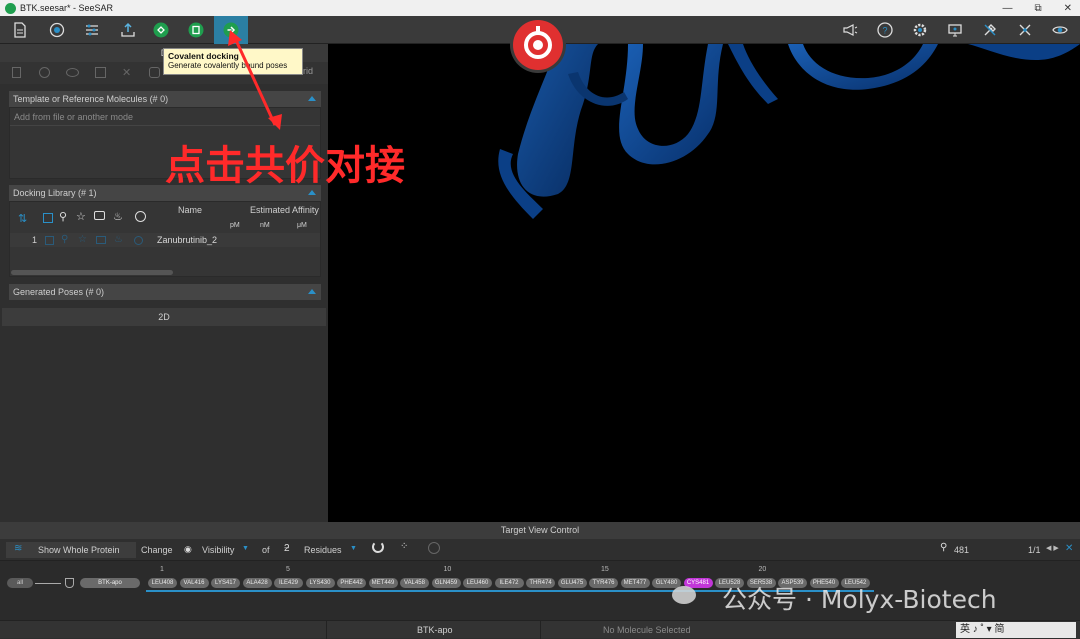  I want to click on file-icon, so click(20, 30).